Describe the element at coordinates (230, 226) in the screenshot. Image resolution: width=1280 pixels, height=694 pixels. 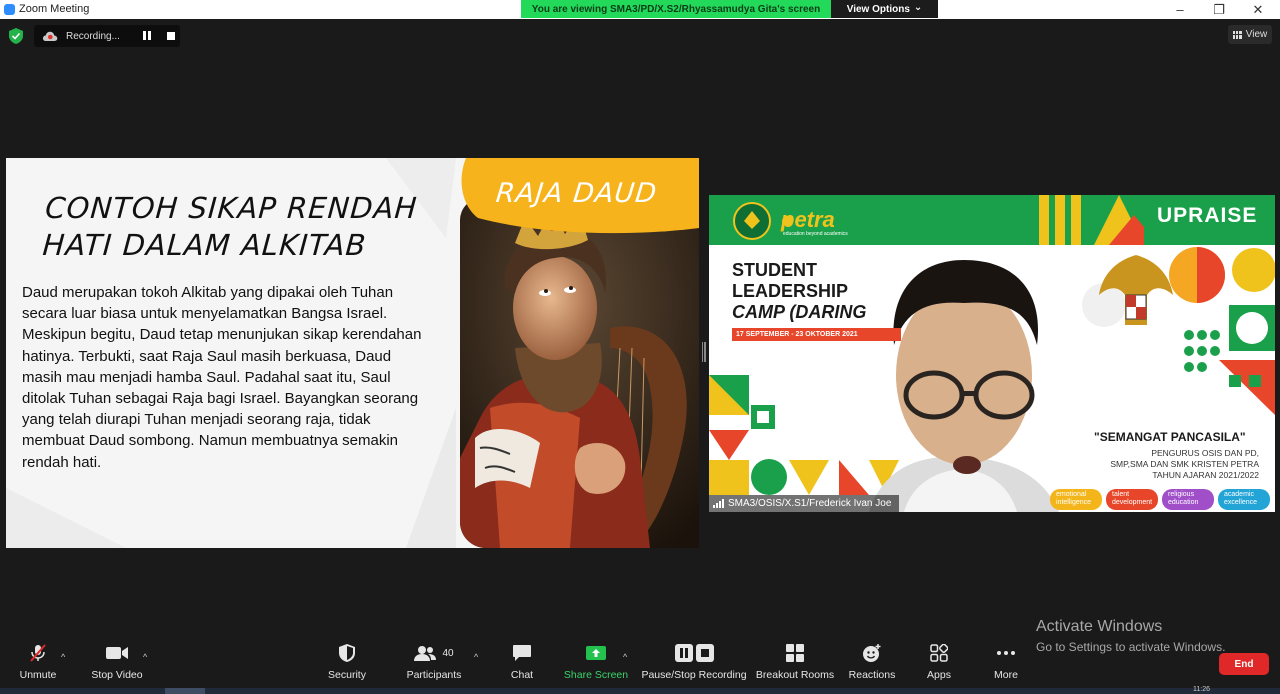
I see `slide-heading: CONTOH SIKAP RENDAH HATI DALAM ALKITAB` at that location.